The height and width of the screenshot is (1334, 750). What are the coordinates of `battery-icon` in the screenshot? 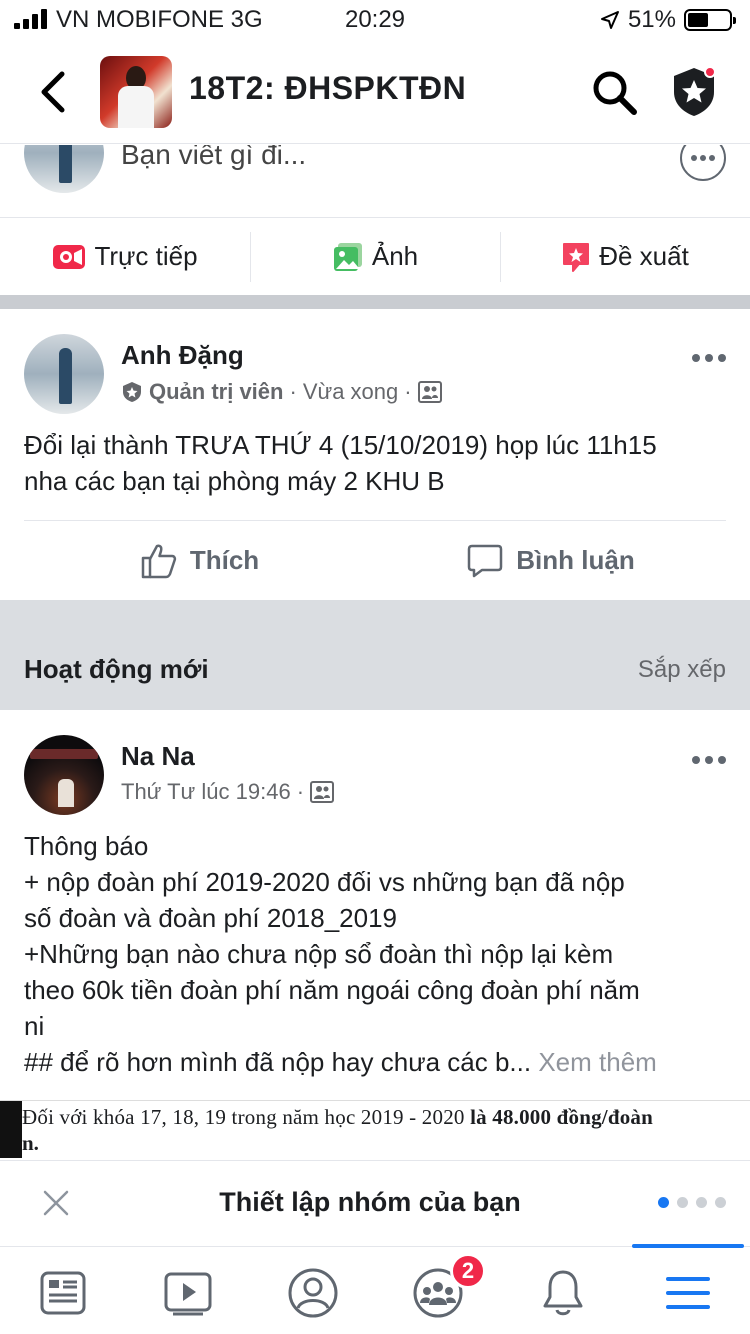 It's located at (710, 20).